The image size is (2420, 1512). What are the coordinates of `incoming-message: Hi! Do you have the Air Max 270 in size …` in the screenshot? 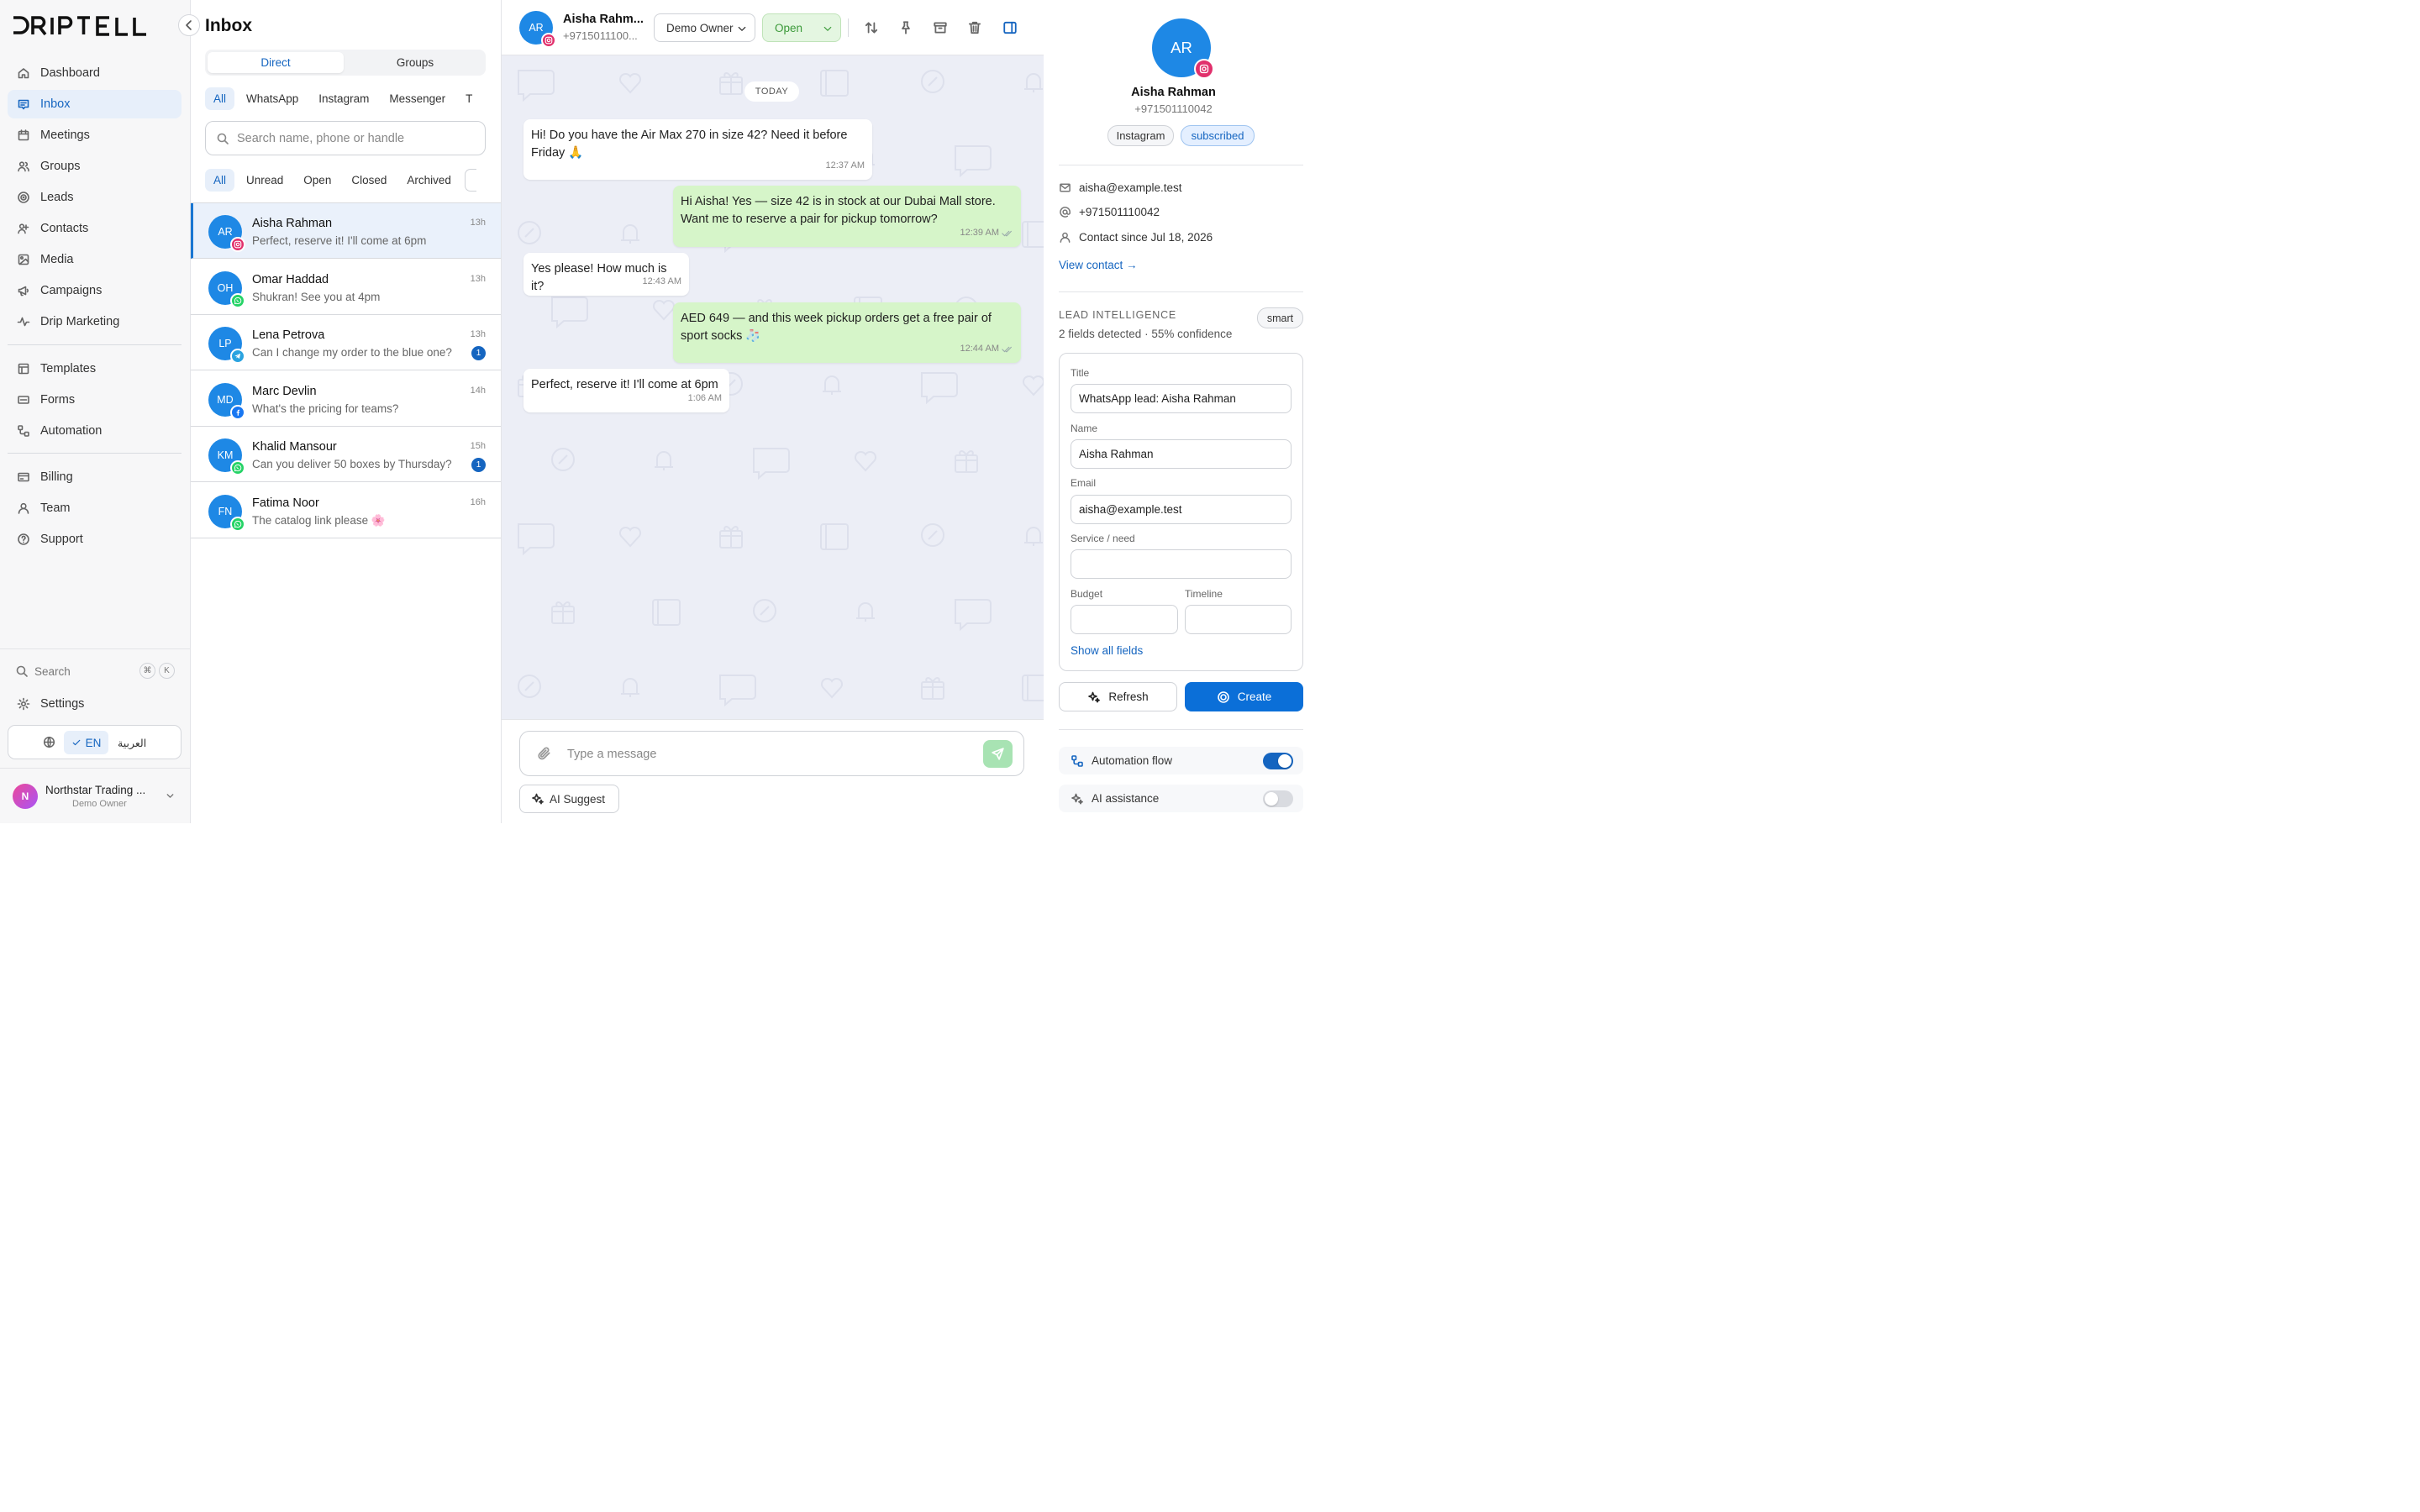 It's located at (697, 149).